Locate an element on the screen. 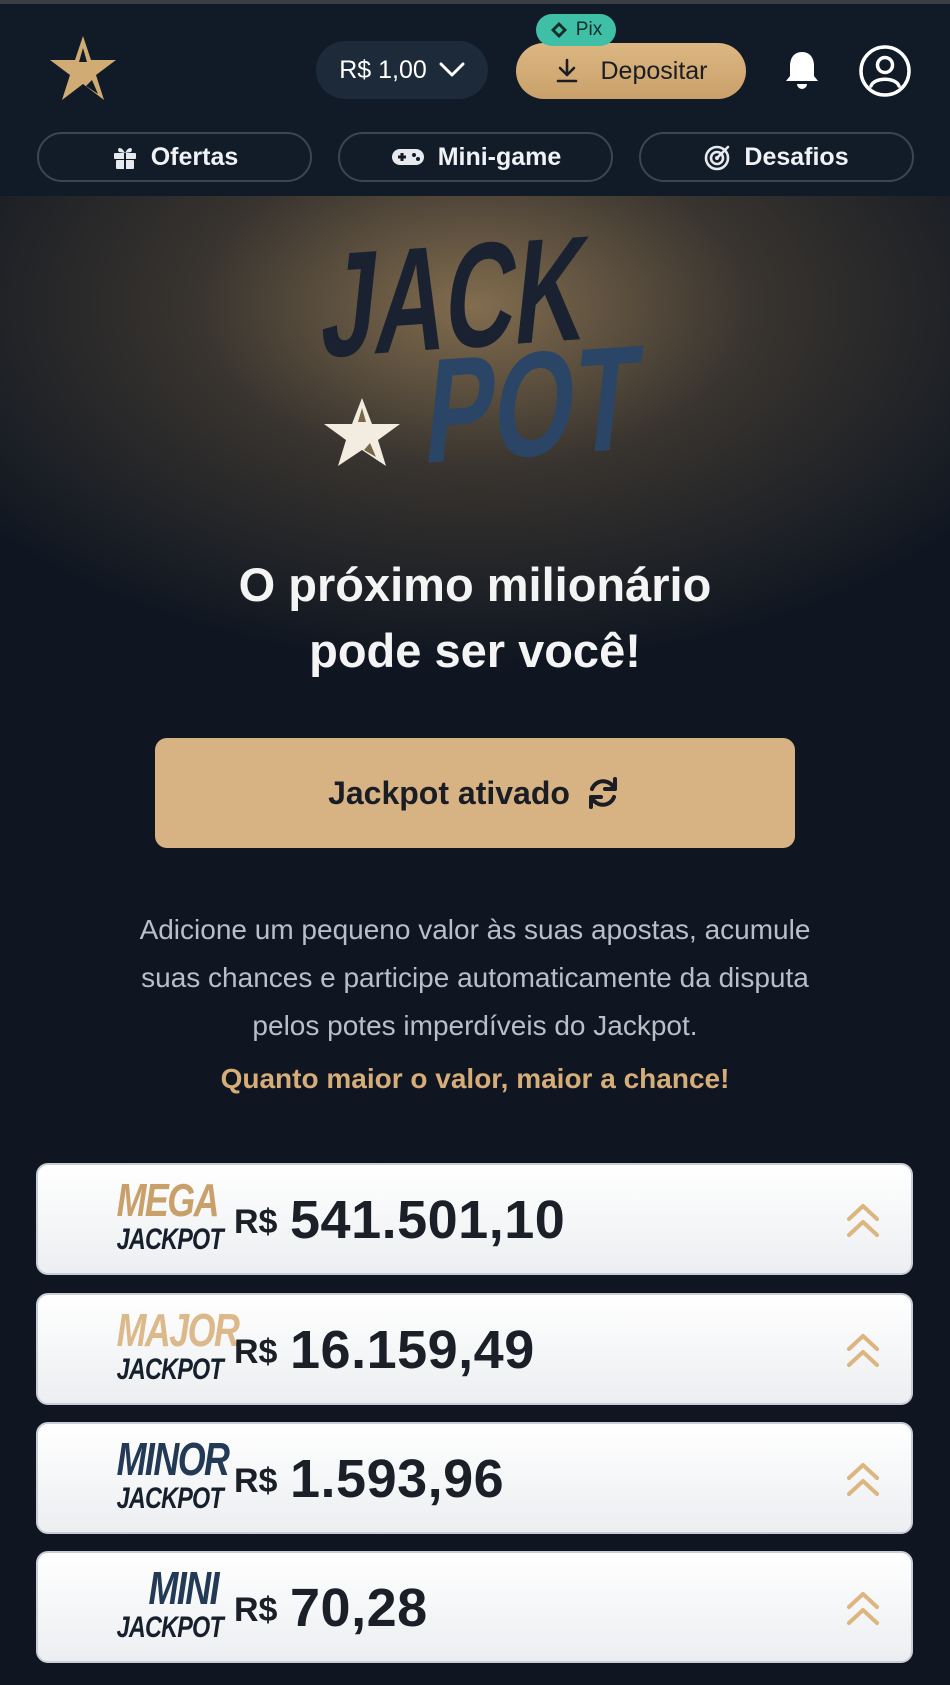 The image size is (950, 1685). jackpot-amount: 1.593,96 is located at coordinates (397, 1479).